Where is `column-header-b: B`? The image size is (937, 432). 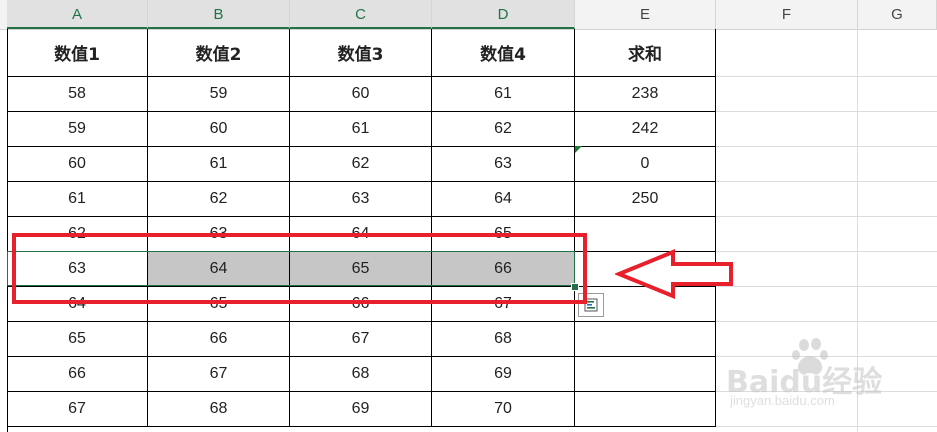
column-header-b: B is located at coordinates (219, 14).